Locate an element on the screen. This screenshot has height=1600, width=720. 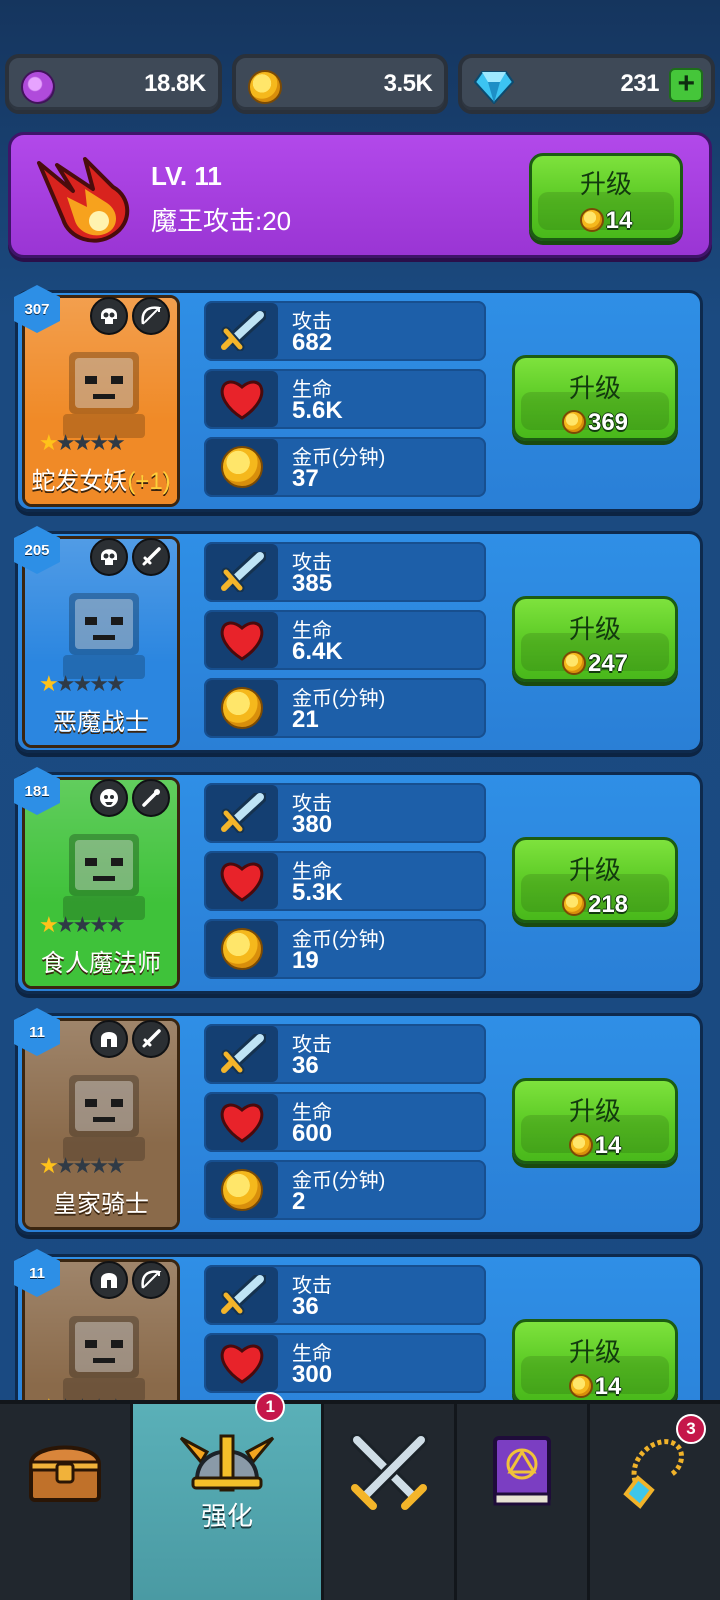
treasure-chest-icon is located at coordinates (64, 1473).